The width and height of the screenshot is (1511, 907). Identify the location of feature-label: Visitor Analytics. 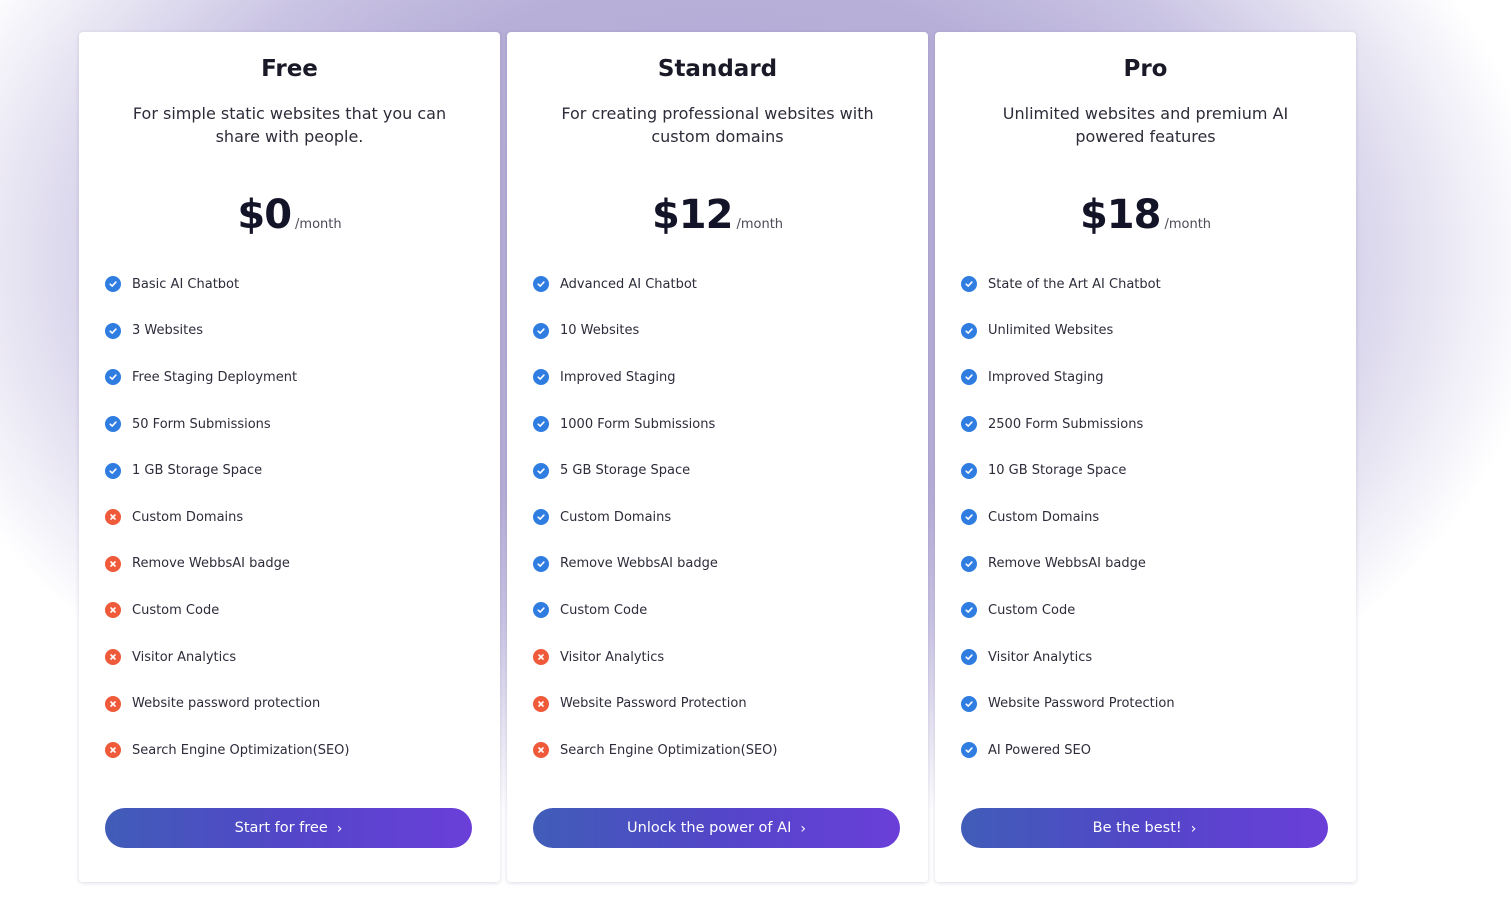
(184, 657).